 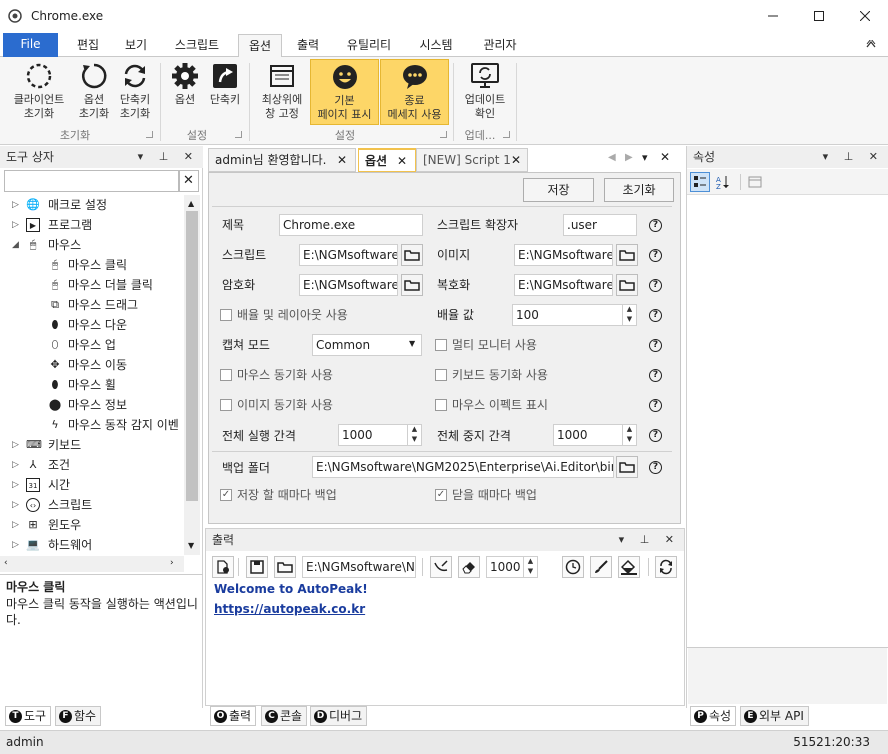 I want to click on tab-external-api: E 외부 API, so click(x=774, y=716).